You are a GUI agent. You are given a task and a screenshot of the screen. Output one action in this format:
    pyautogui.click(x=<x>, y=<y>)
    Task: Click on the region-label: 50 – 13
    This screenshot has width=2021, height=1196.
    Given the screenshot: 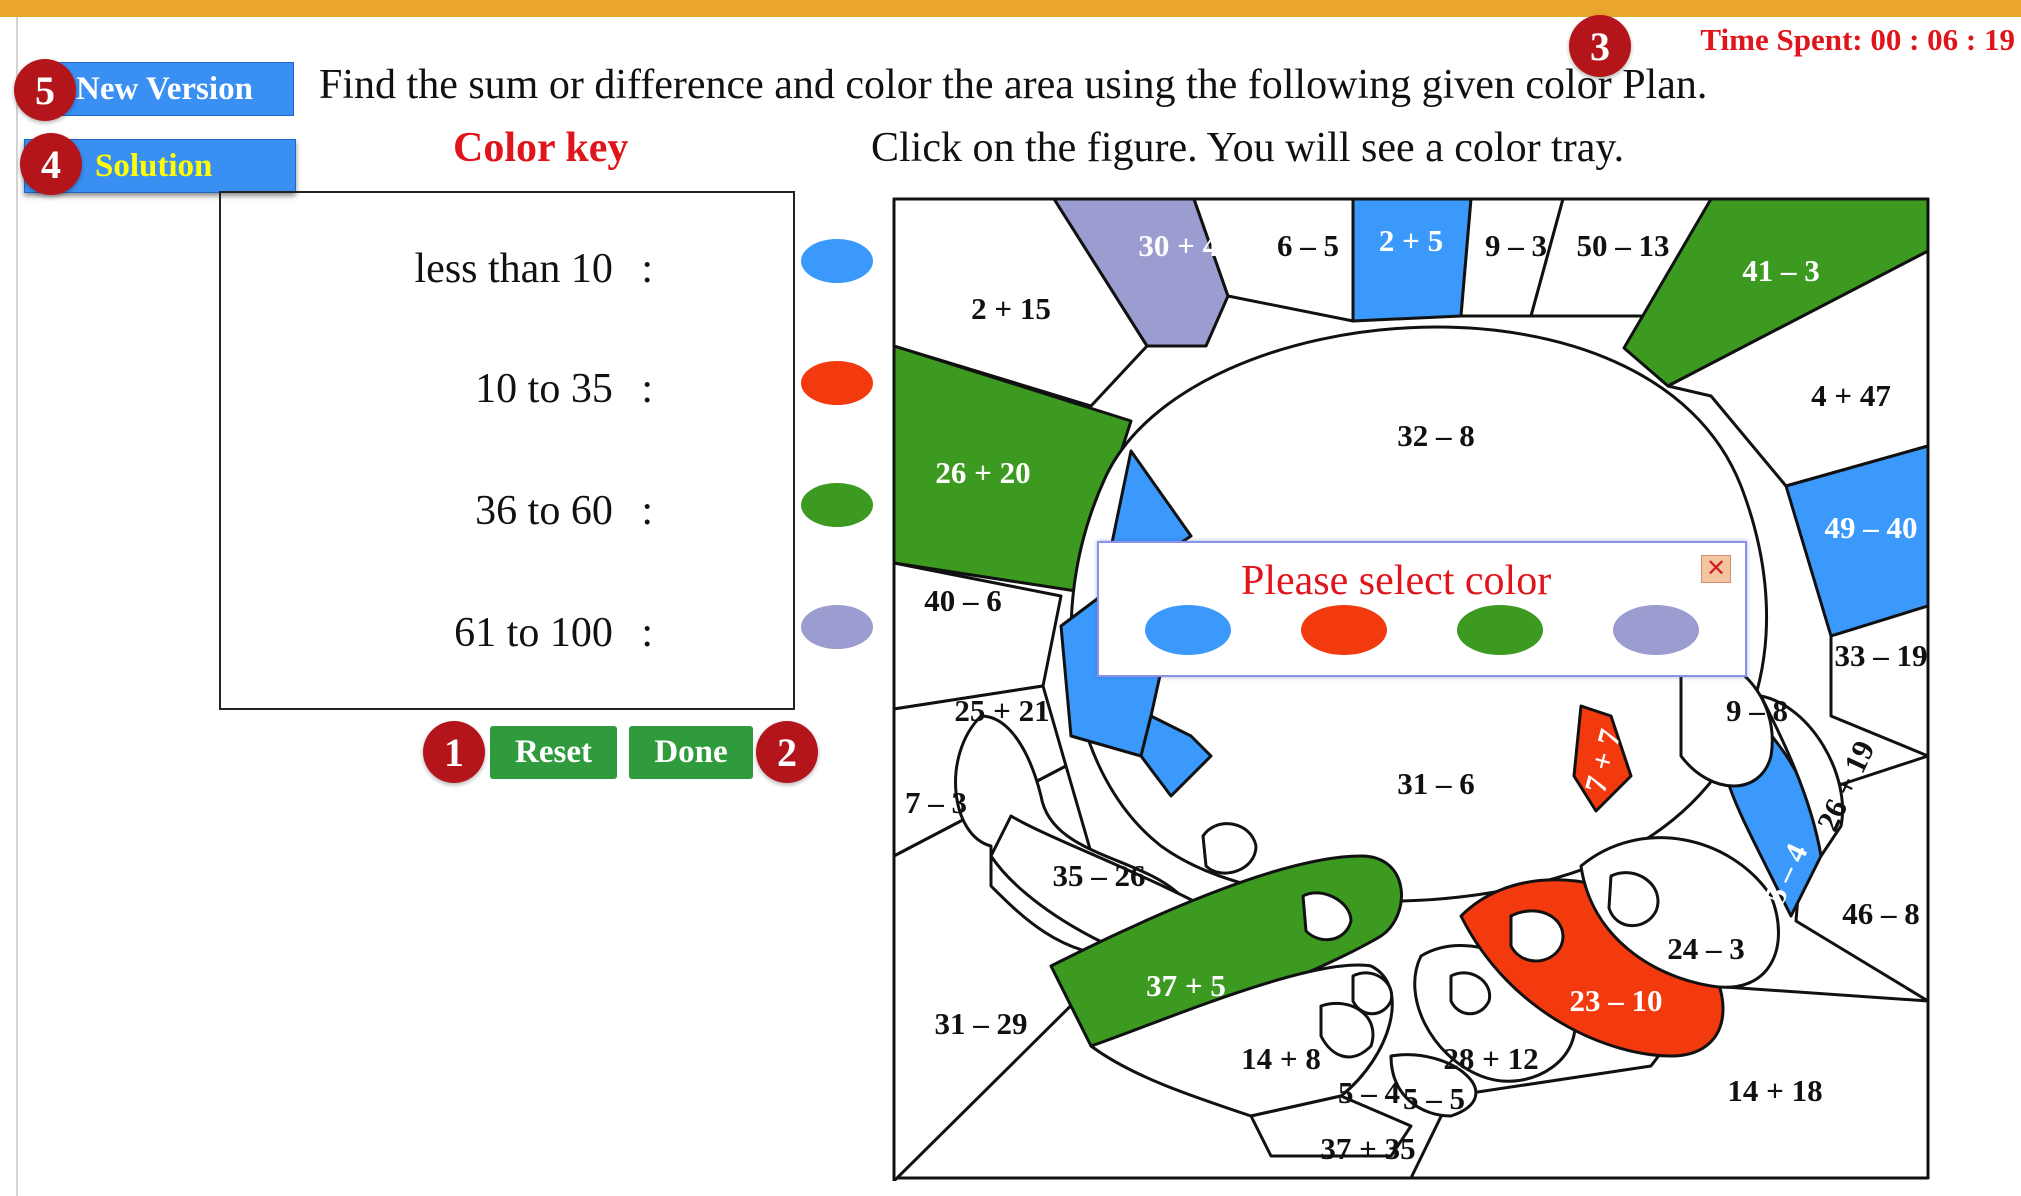 What is the action you would take?
    pyautogui.click(x=1623, y=245)
    